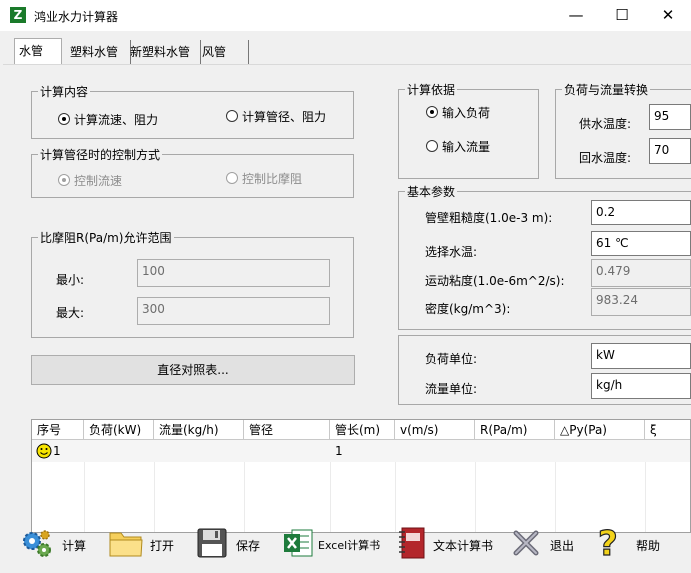 The height and width of the screenshot is (573, 691). I want to click on friction-min-input: 100, so click(233, 273).